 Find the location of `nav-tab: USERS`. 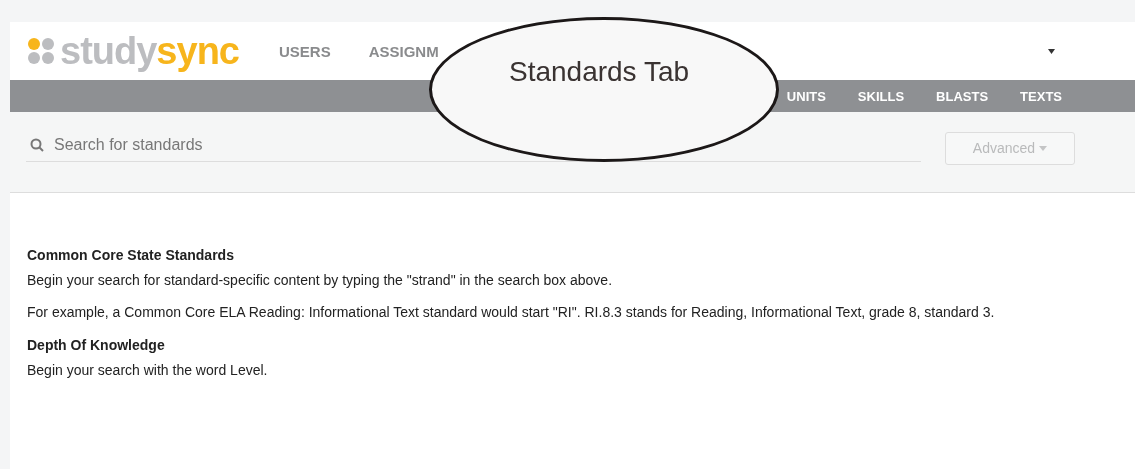

nav-tab: USERS is located at coordinates (305, 51).